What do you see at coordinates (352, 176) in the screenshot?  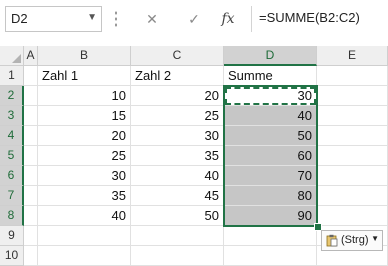 I see `cell-e6` at bounding box center [352, 176].